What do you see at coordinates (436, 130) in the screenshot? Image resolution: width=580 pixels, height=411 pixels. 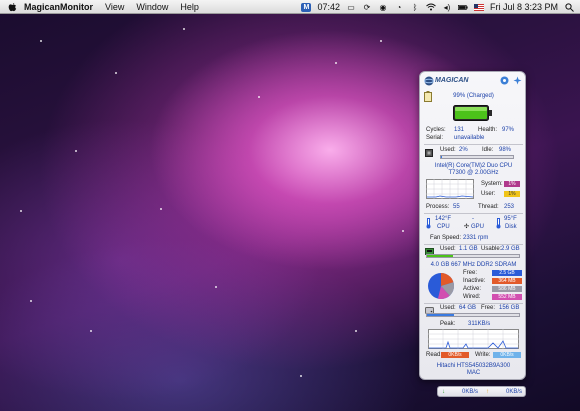 I see `cycles-label: Cycles:` at bounding box center [436, 130].